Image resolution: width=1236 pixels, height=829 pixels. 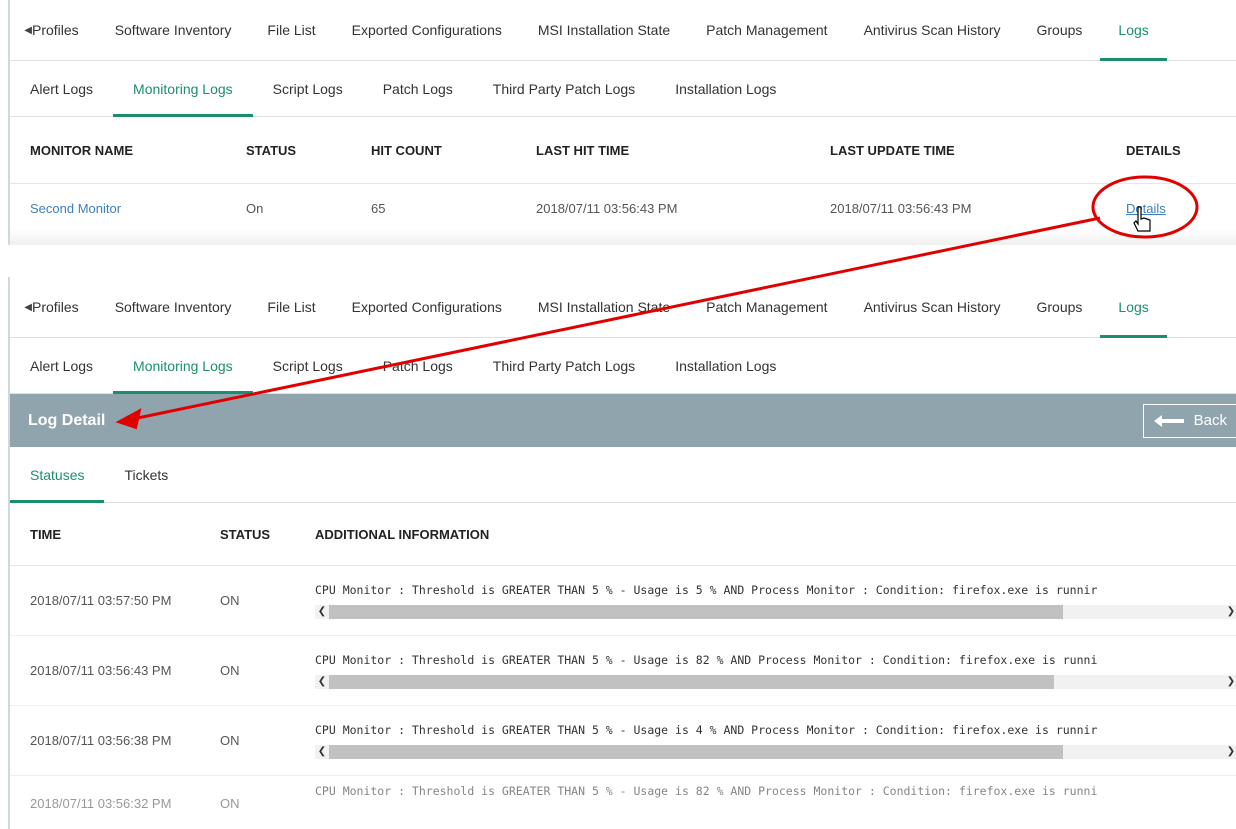 I want to click on back-button: Back, so click(x=1189, y=420).